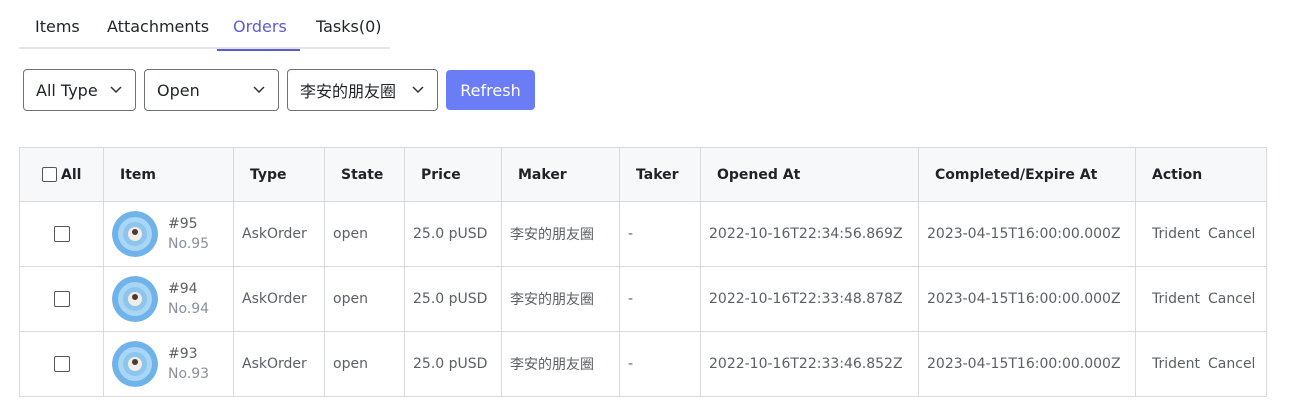 The image size is (1290, 420). I want to click on item-id: #95, so click(188, 224).